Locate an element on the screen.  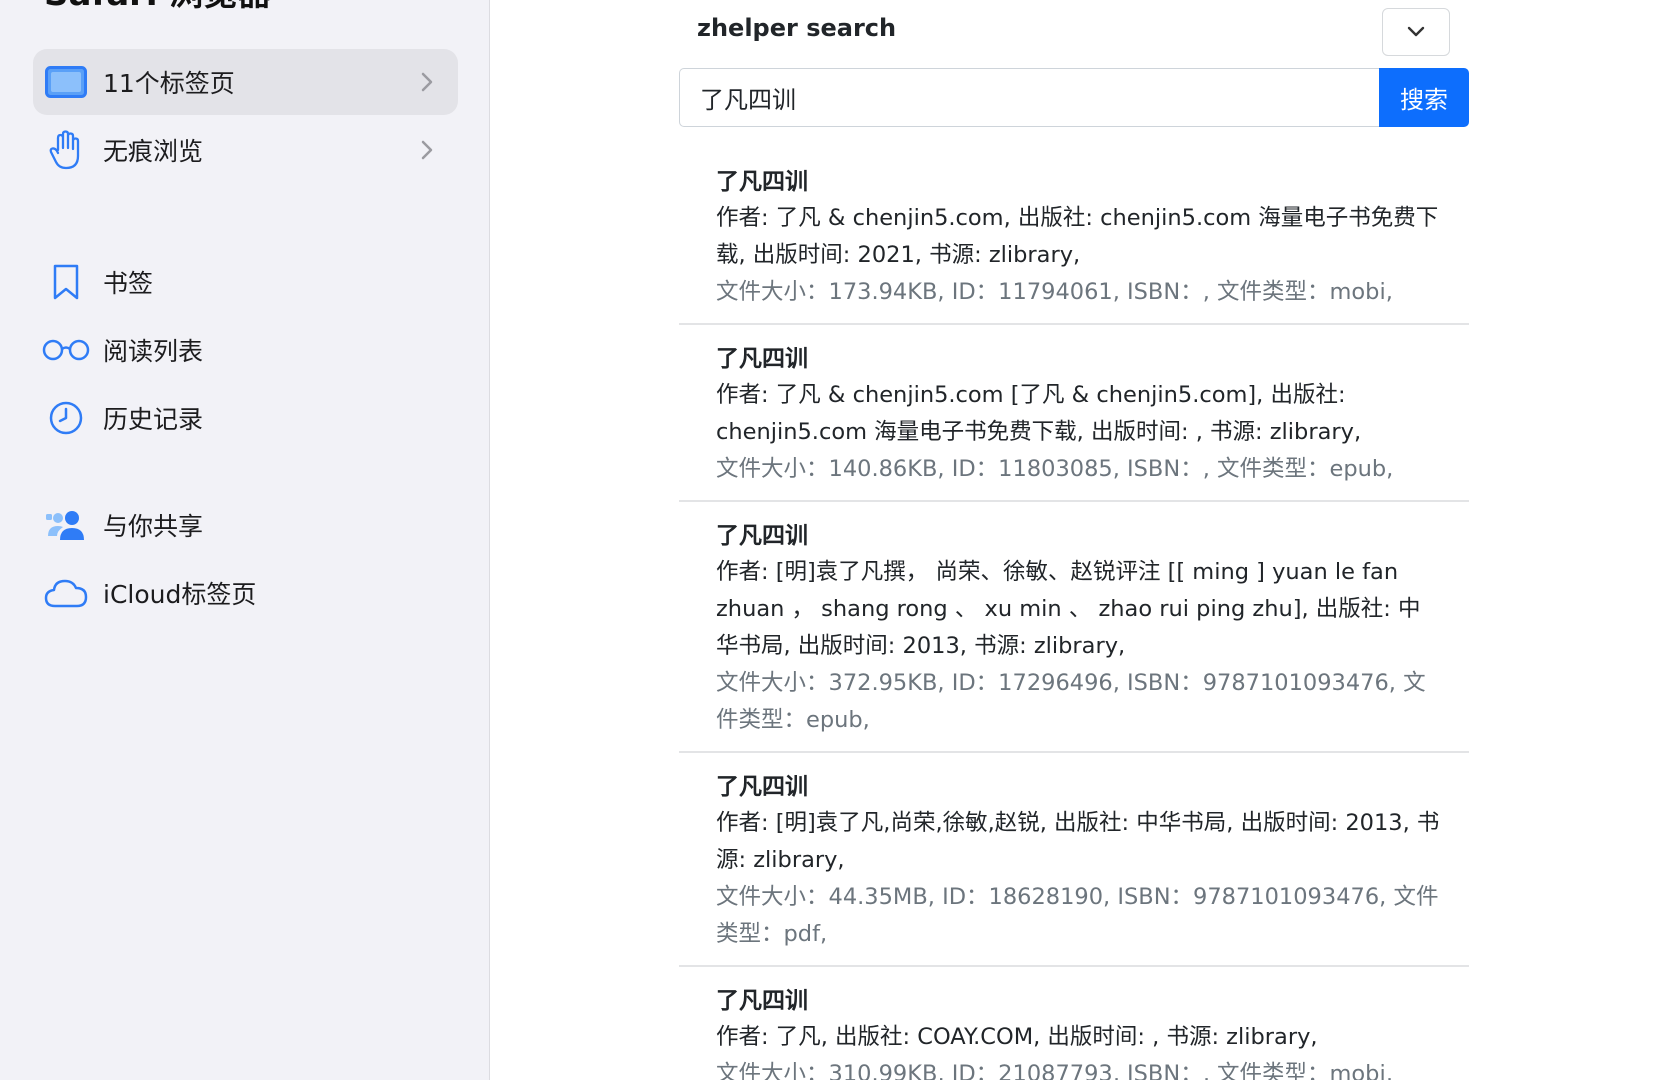
sidebar-title: Safari 浏览器 is located at coordinates (157, 7).